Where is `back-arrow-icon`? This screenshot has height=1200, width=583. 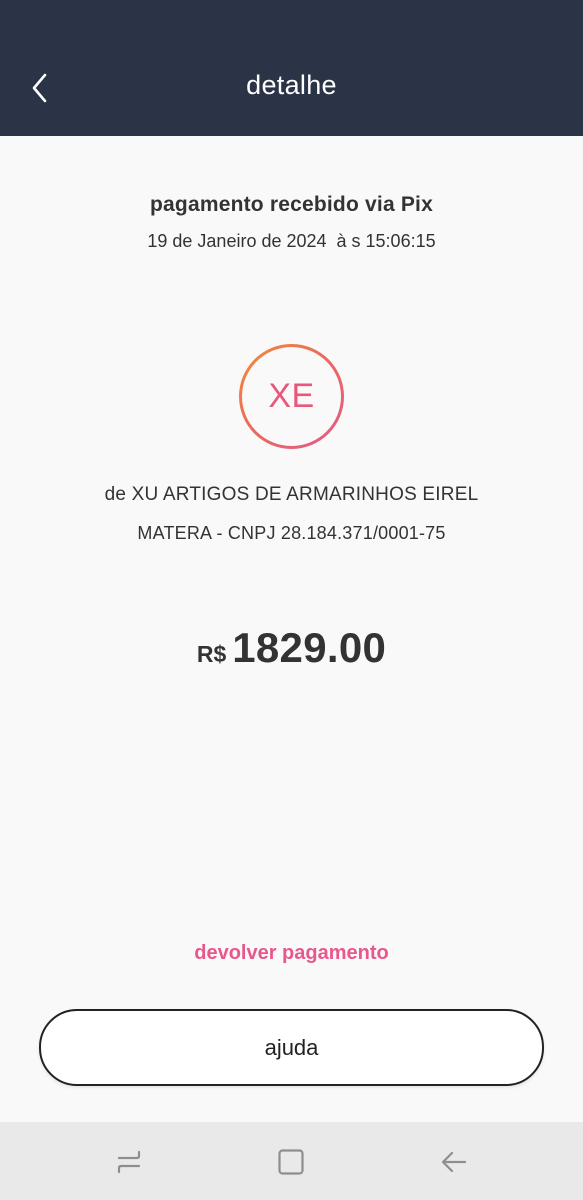 back-arrow-icon is located at coordinates (454, 1162).